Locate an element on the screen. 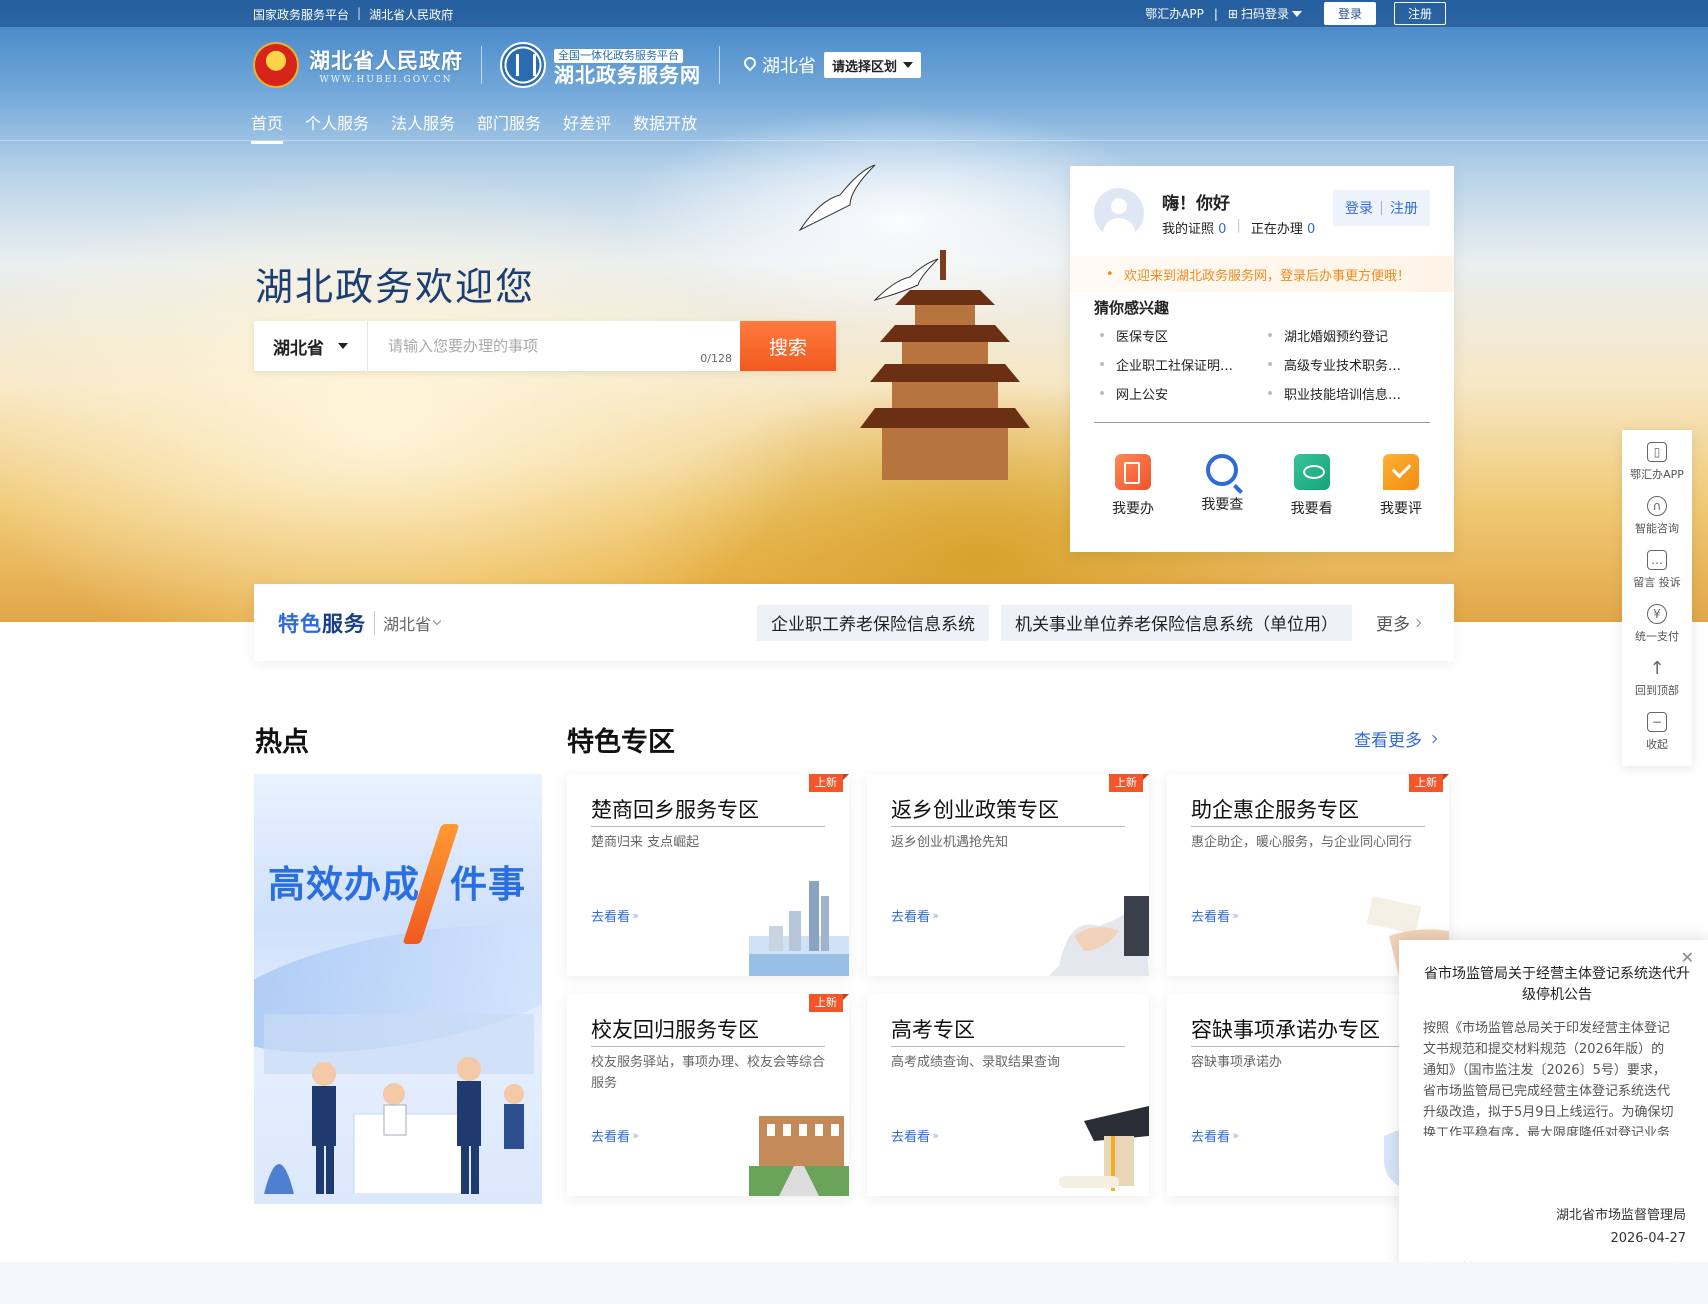 The width and height of the screenshot is (1708, 1304). zone-card-alumni: 上新 校友回归服务专区 校友服务驿站，事项办理、校友会等综合服务 去看看 ››› is located at coordinates (708, 1095).